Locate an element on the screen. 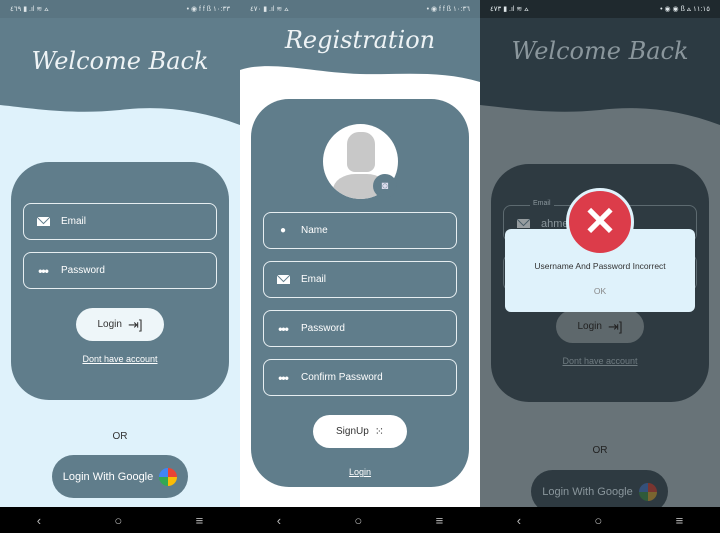 This screenshot has width=720, height=533. signup-button: SignUp ⁙ is located at coordinates (360, 431).